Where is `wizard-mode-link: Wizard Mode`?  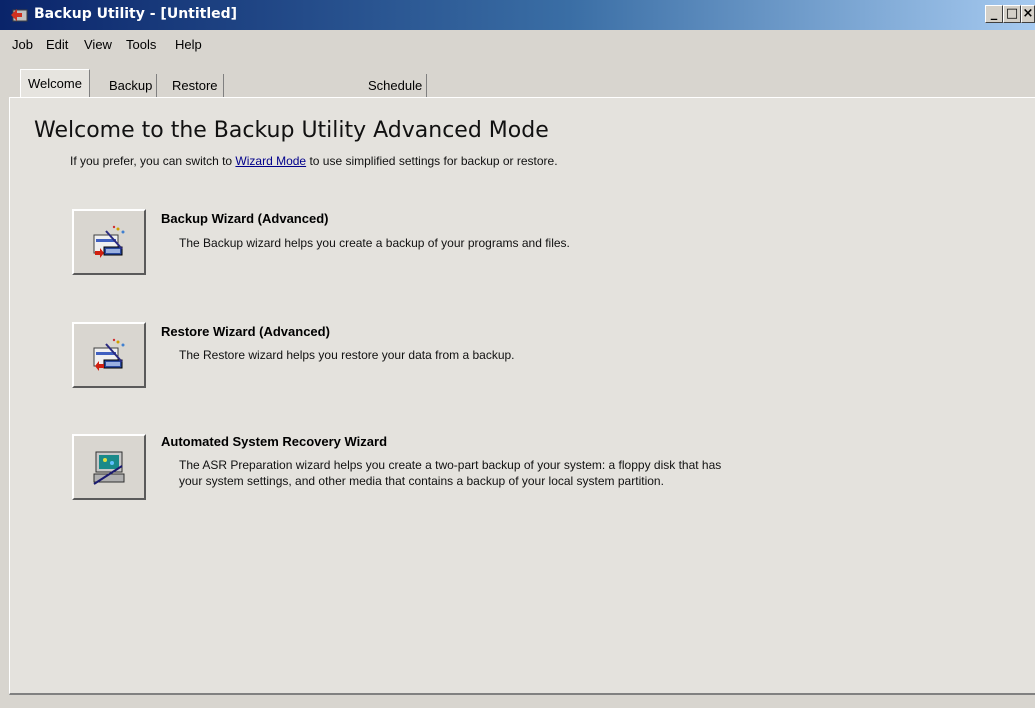 wizard-mode-link: Wizard Mode is located at coordinates (270, 161).